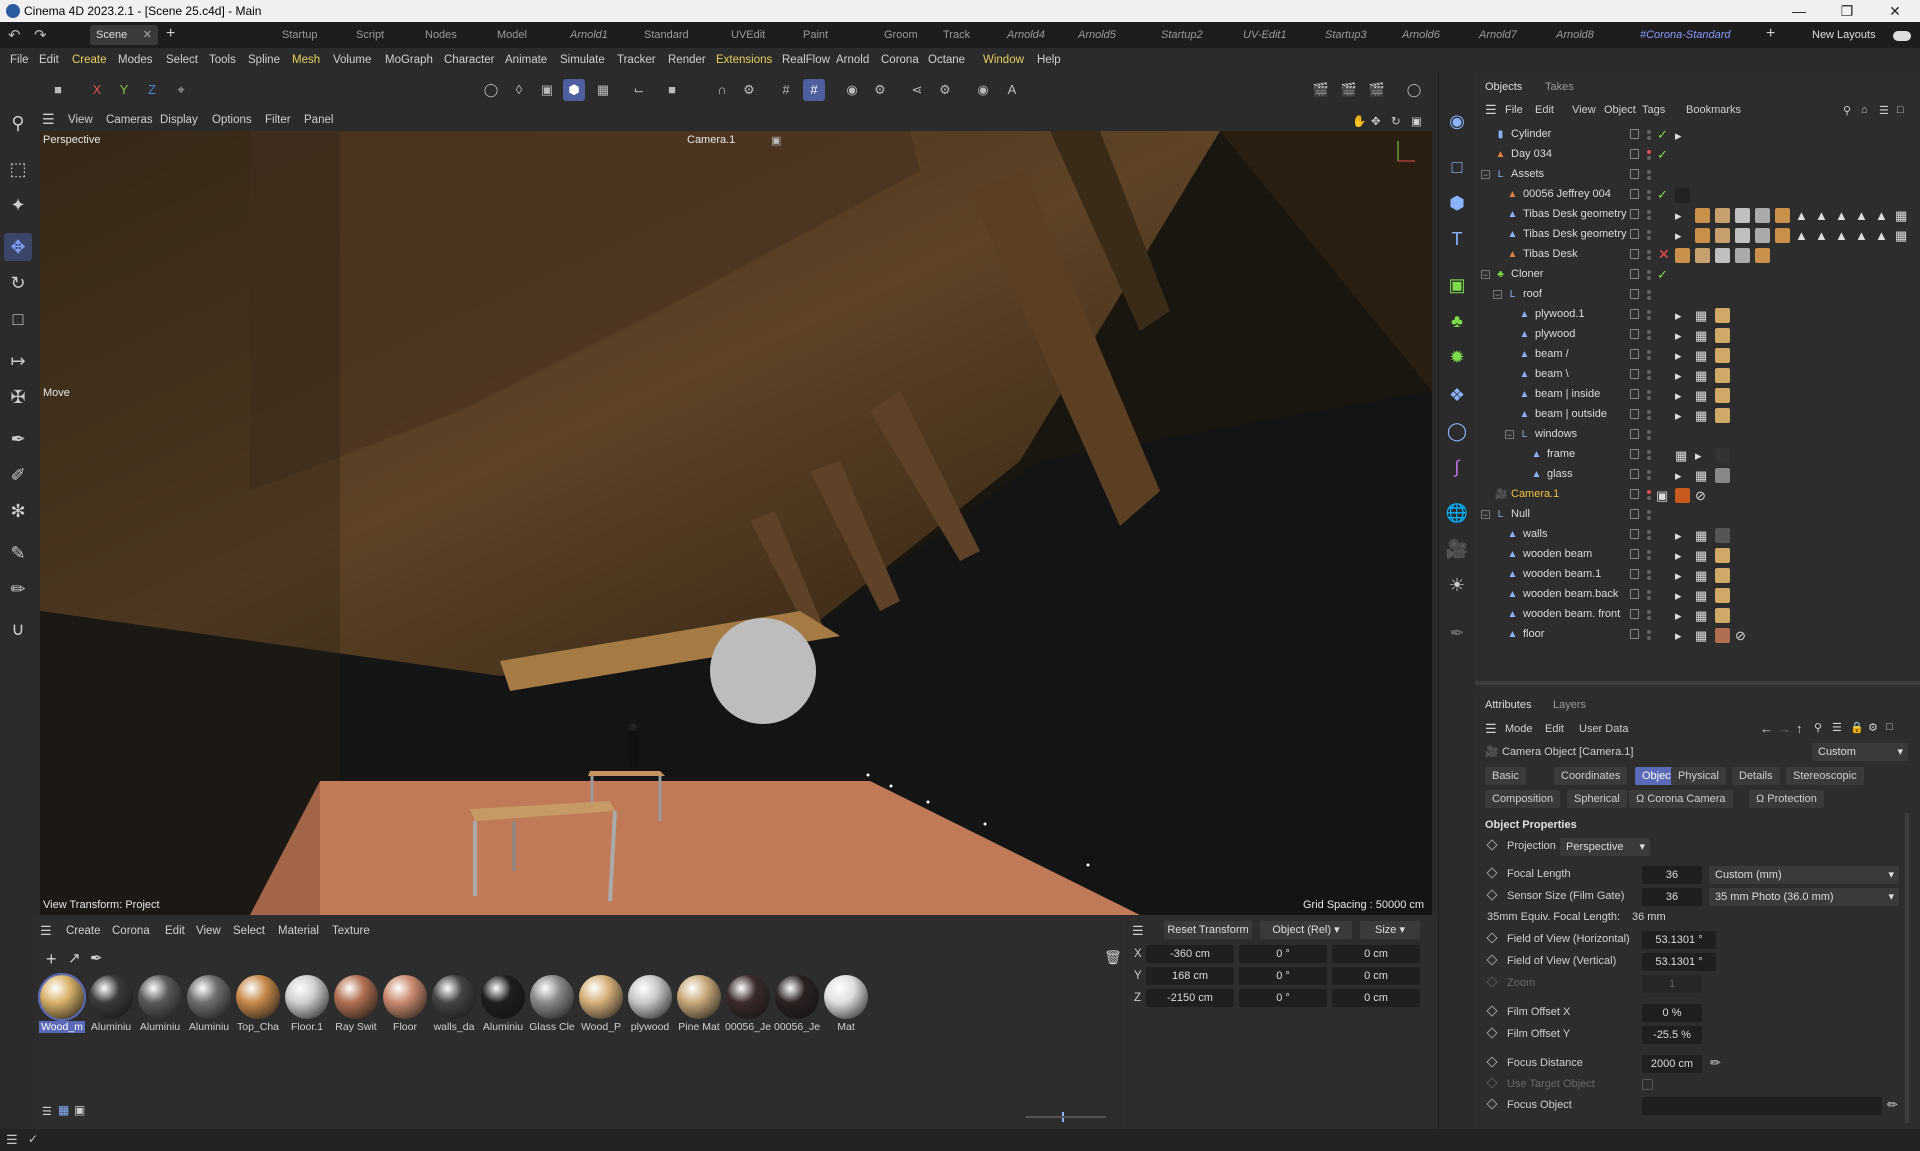 The image size is (1920, 1151). Describe the element at coordinates (1457, 203) in the screenshot. I see `cube-object-icon: ⬢` at that location.